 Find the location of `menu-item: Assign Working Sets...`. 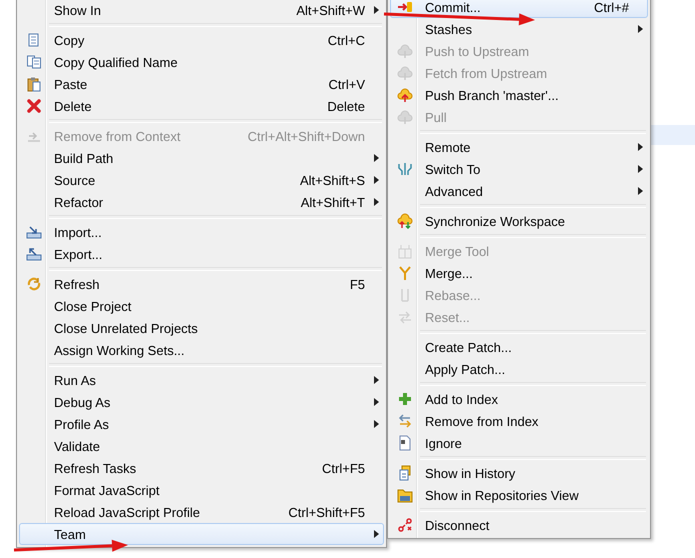

menu-item: Assign Working Sets... is located at coordinates (201, 350).